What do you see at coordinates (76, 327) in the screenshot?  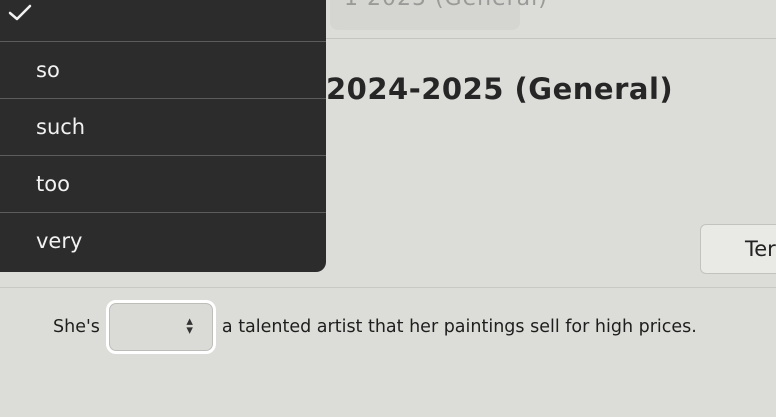 I see `sentence-before: She's` at bounding box center [76, 327].